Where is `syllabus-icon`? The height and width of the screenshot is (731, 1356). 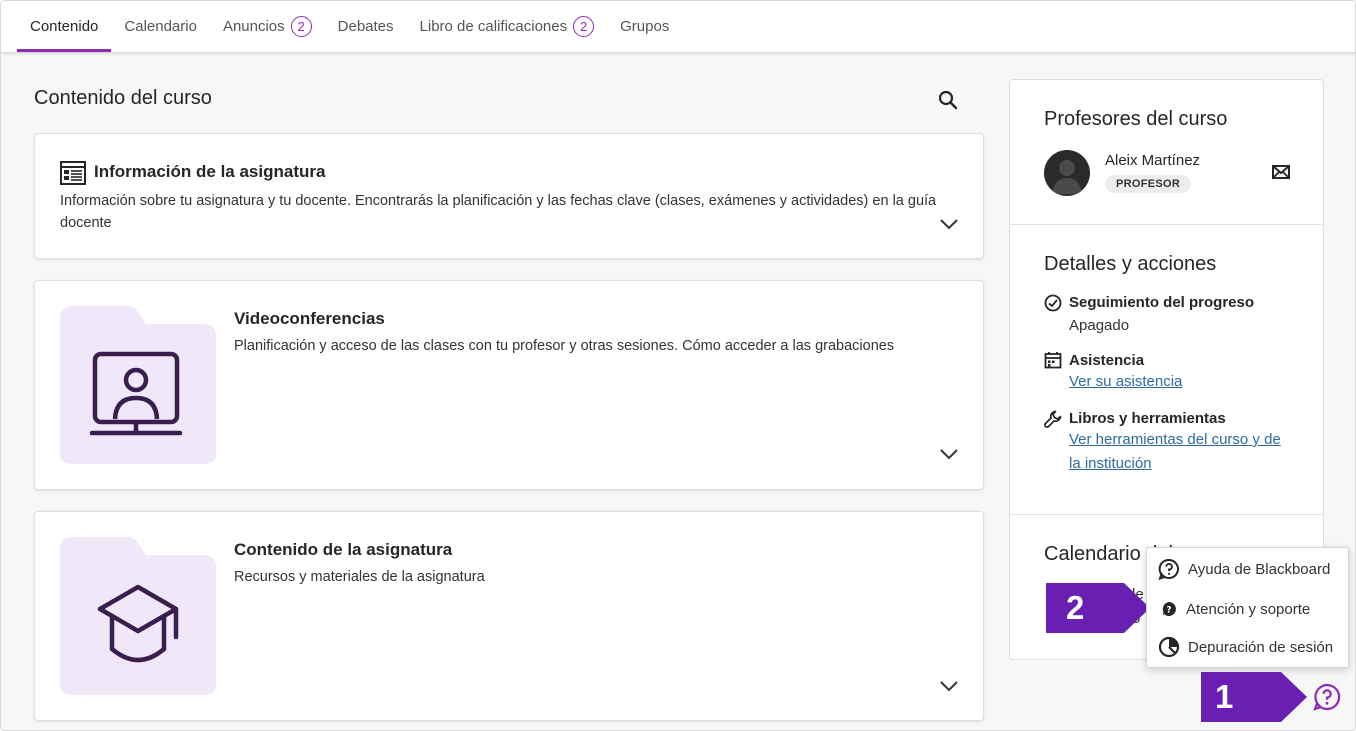
syllabus-icon is located at coordinates (73, 173).